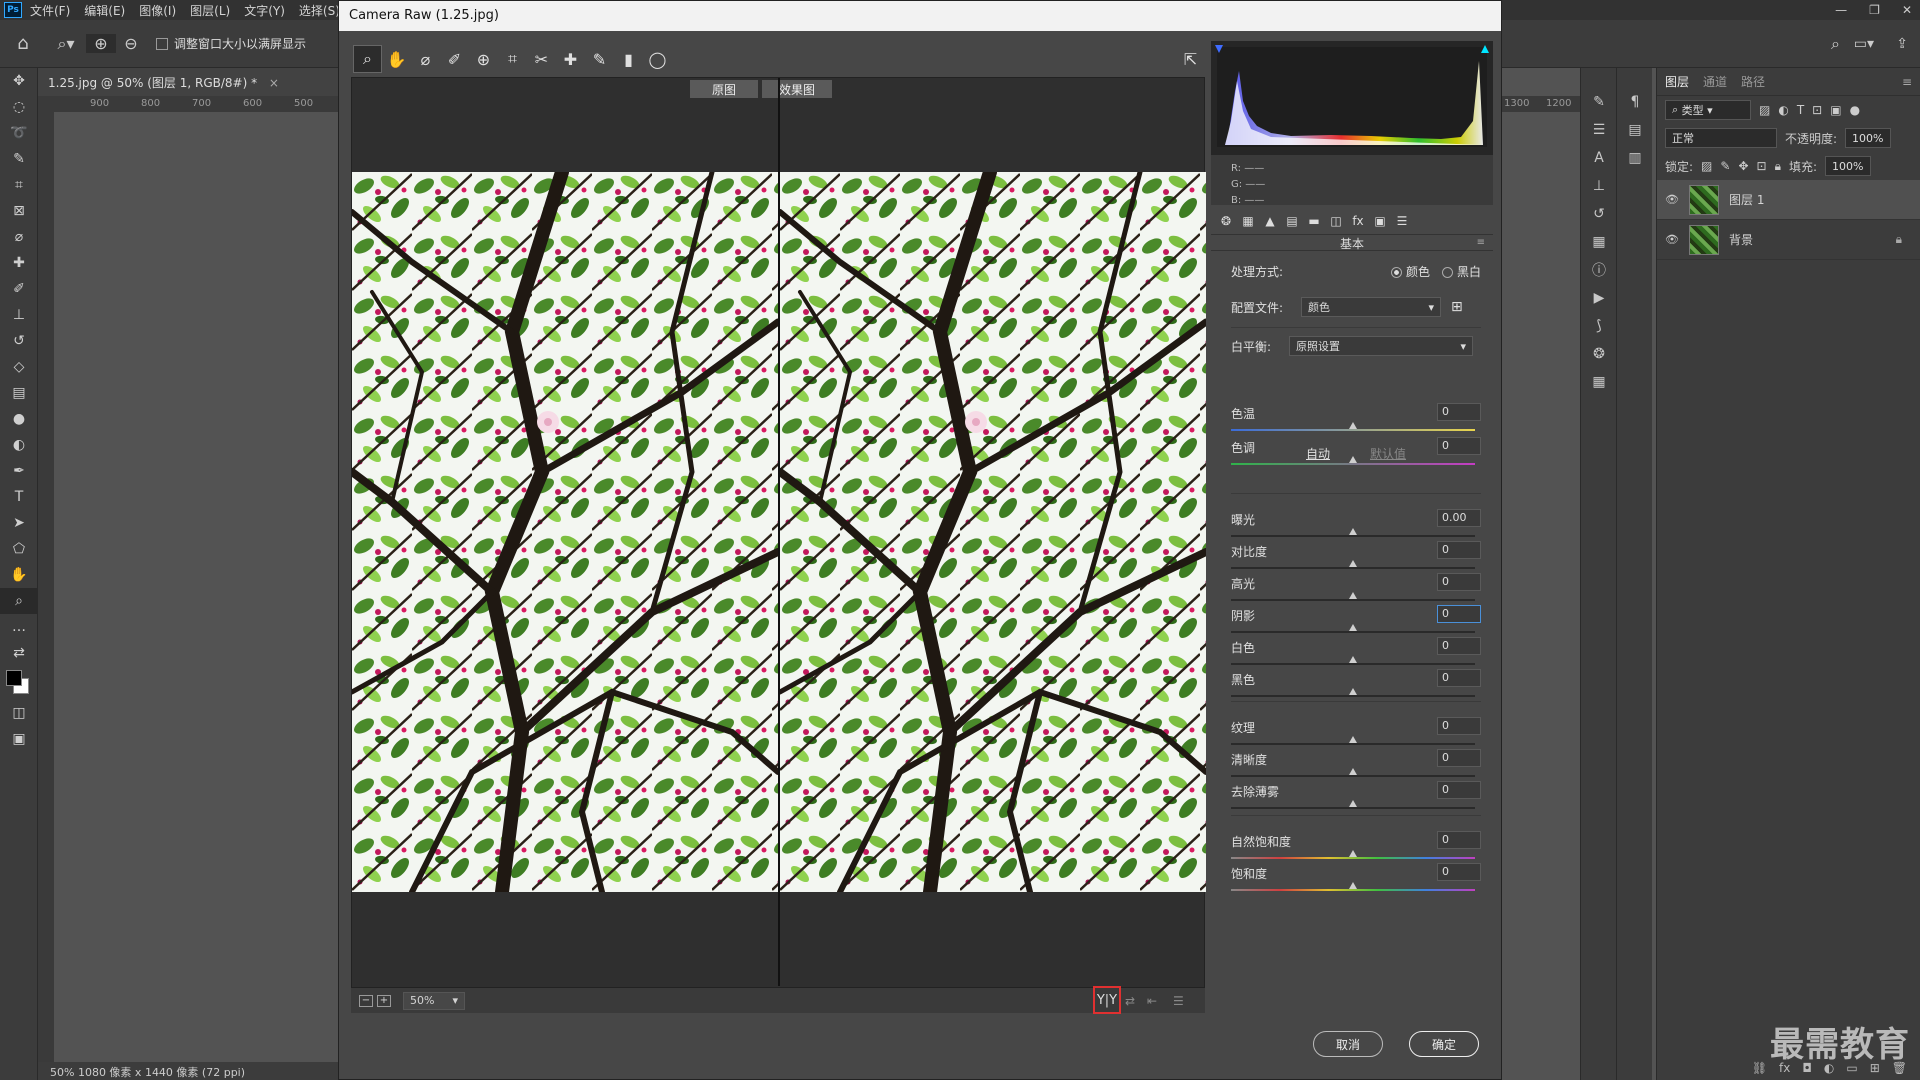  I want to click on pen-tool-icon: ✒, so click(19, 471).